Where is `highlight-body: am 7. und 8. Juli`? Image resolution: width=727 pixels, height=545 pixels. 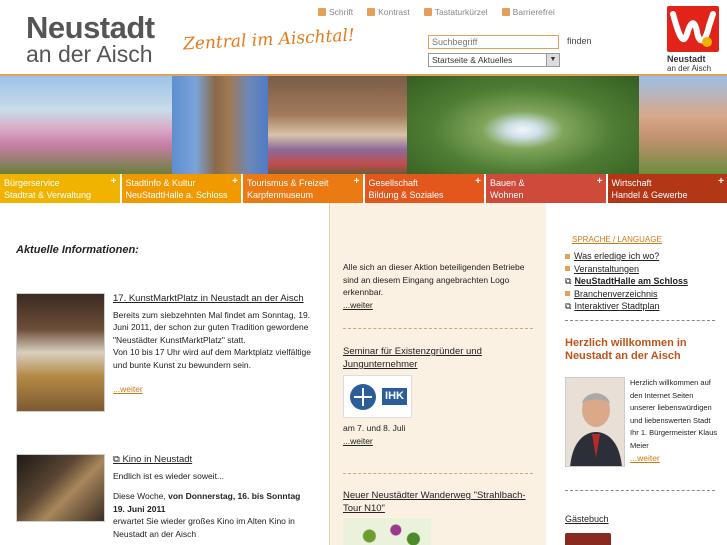
highlight-body: am 7. und 8. Juli is located at coordinates (374, 428).